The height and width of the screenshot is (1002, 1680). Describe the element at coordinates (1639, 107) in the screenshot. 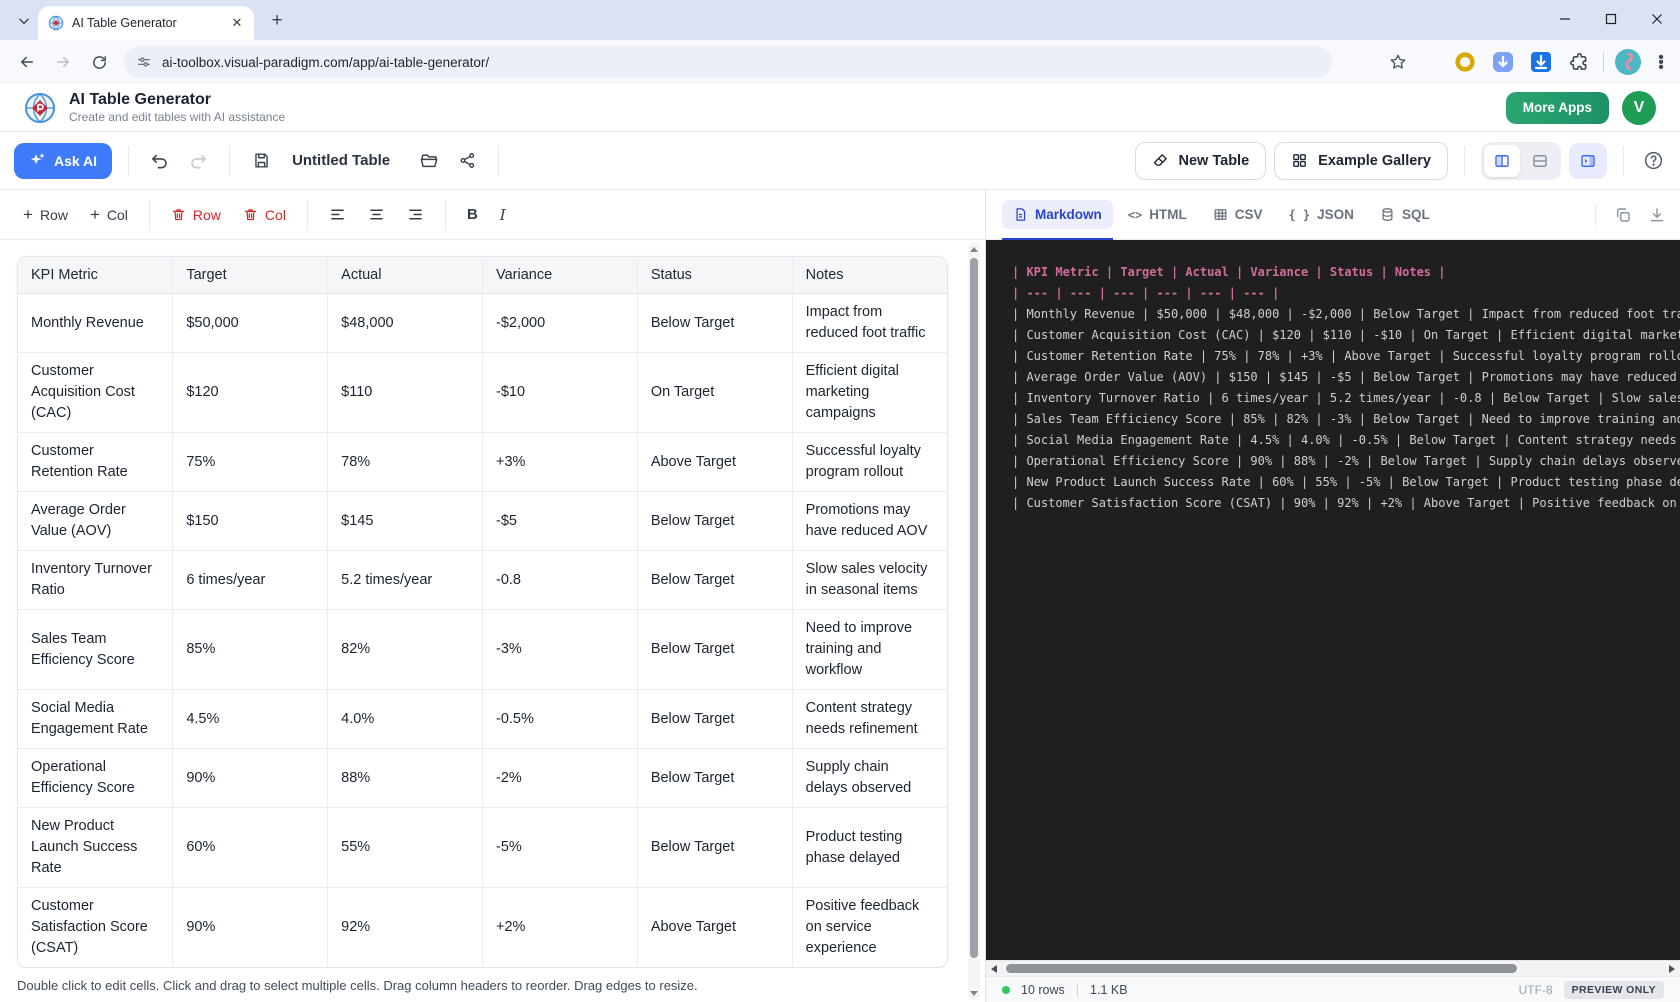

I see `user-avatar: V` at that location.